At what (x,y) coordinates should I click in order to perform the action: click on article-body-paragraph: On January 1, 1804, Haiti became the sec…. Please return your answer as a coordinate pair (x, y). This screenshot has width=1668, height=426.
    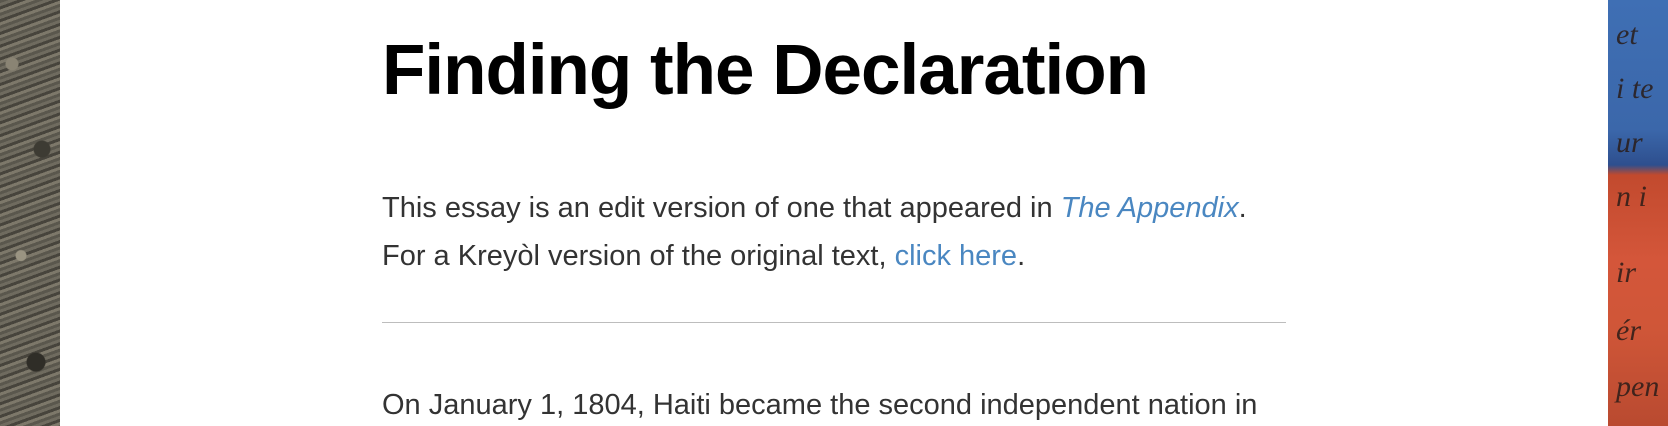
    Looking at the image, I should click on (820, 405).